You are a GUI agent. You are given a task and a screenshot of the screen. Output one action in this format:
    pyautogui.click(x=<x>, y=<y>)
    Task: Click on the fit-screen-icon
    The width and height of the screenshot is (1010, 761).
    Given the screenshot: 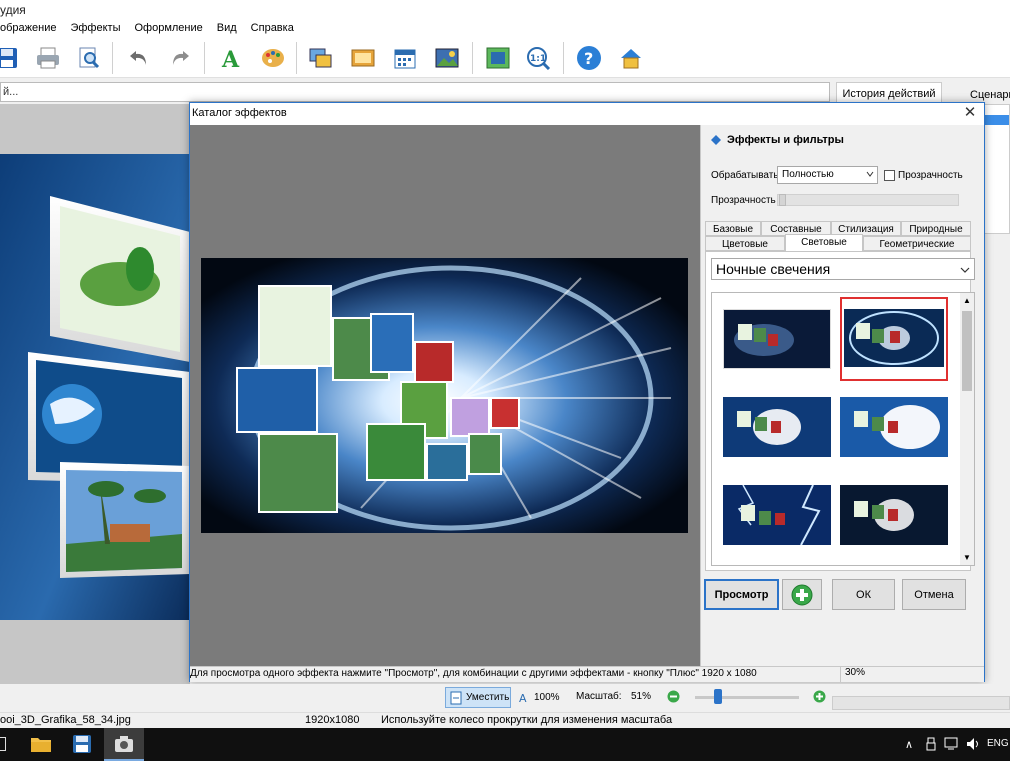 What is the action you would take?
    pyautogui.click(x=498, y=58)
    